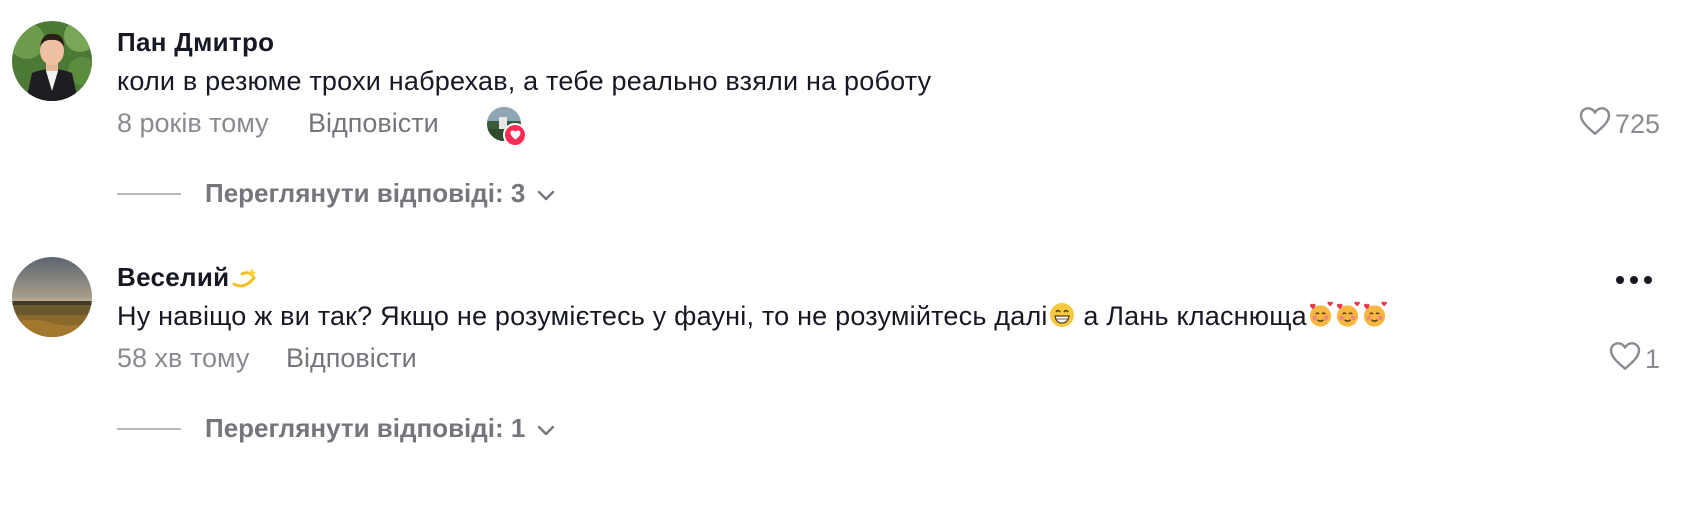 This screenshot has height=516, width=1694. Describe the element at coordinates (173, 277) in the screenshot. I see `username-text: Веселий` at that location.